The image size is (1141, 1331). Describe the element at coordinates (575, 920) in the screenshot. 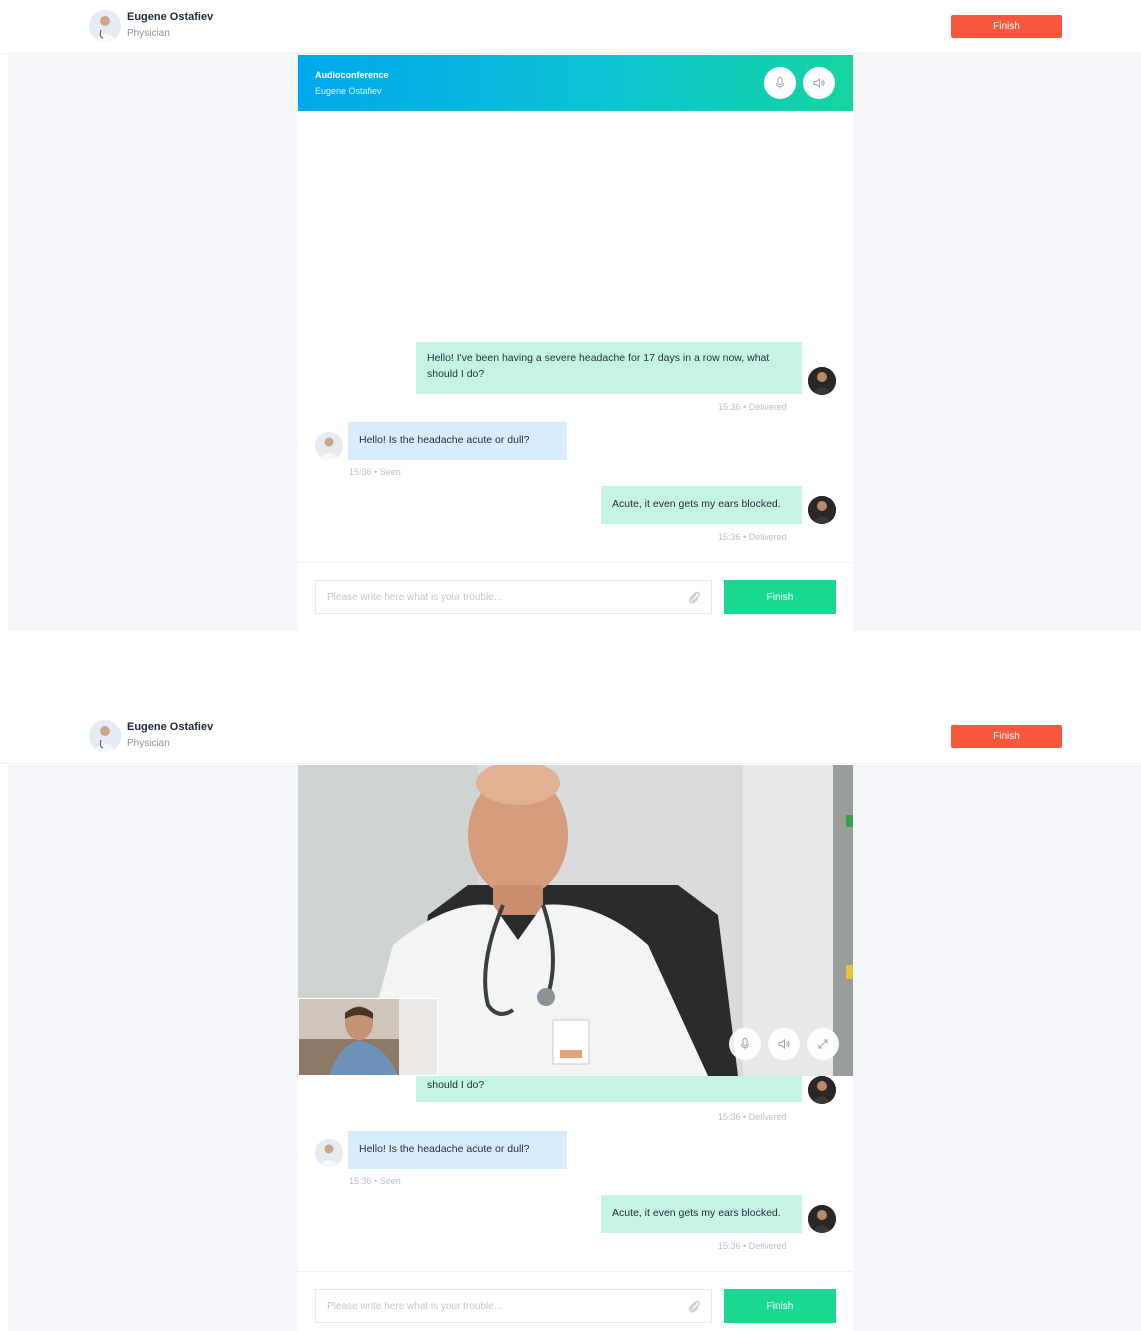

I see `doctor-video-stream` at that location.